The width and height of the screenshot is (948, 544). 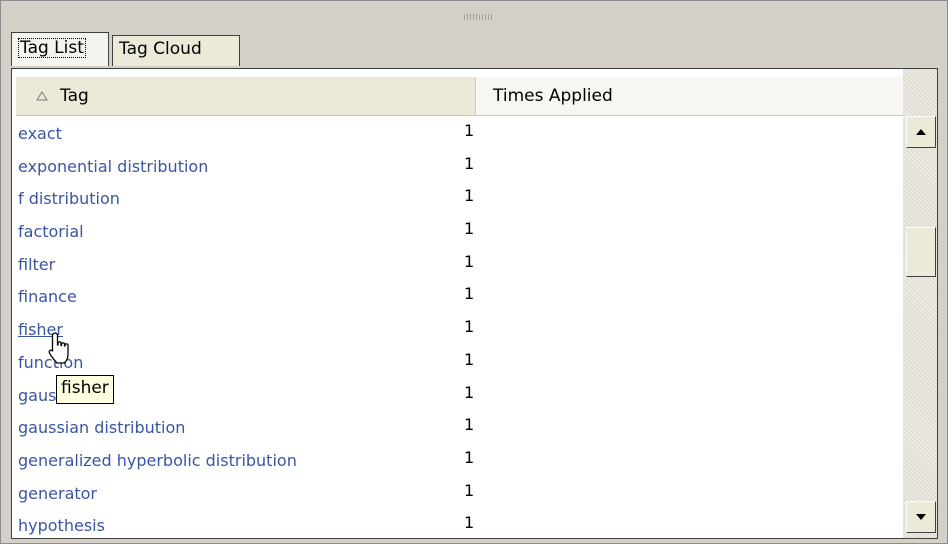 What do you see at coordinates (460, 230) in the screenshot?
I see `table-row: factorial 1` at bounding box center [460, 230].